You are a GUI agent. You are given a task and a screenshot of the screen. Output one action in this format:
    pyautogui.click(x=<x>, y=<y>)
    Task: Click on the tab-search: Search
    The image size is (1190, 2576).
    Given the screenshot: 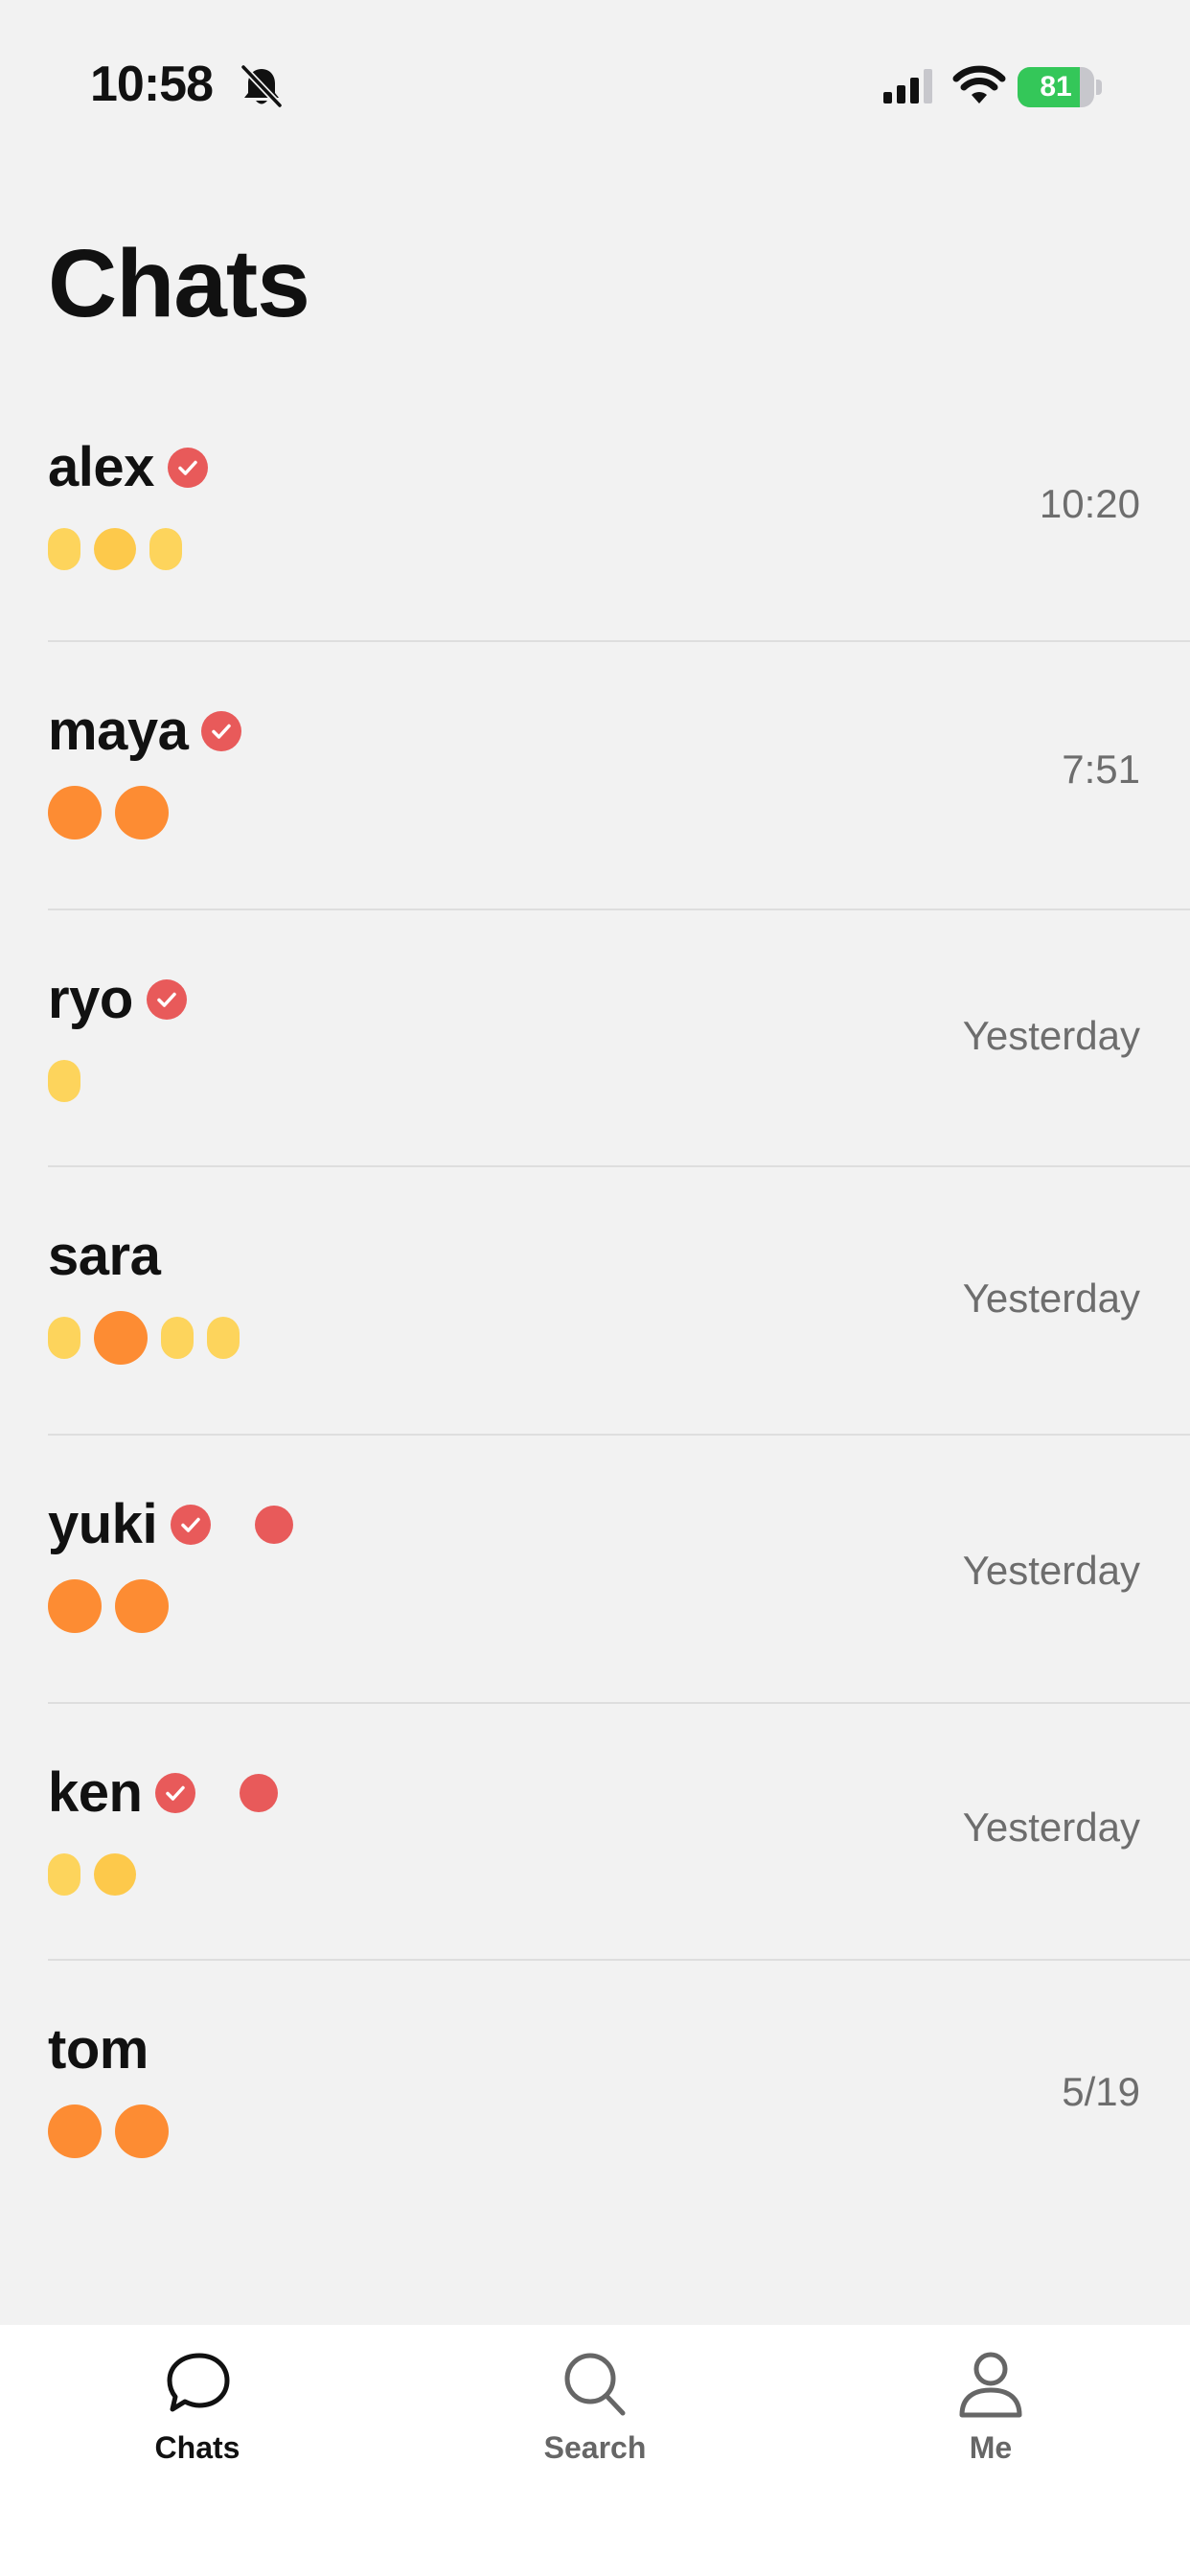 What is the action you would take?
    pyautogui.click(x=595, y=2420)
    